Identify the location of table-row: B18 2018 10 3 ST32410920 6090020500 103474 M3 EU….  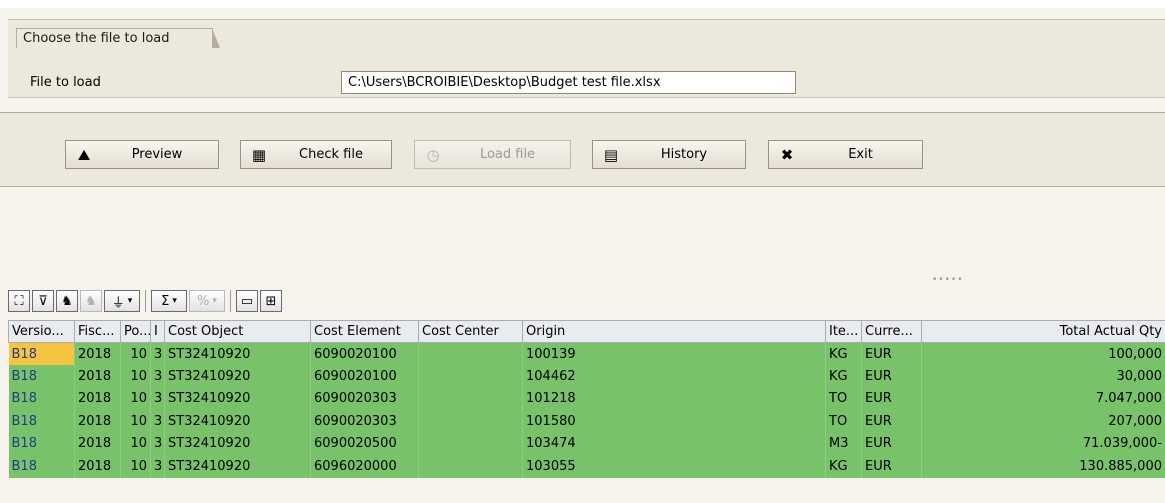
(586, 443).